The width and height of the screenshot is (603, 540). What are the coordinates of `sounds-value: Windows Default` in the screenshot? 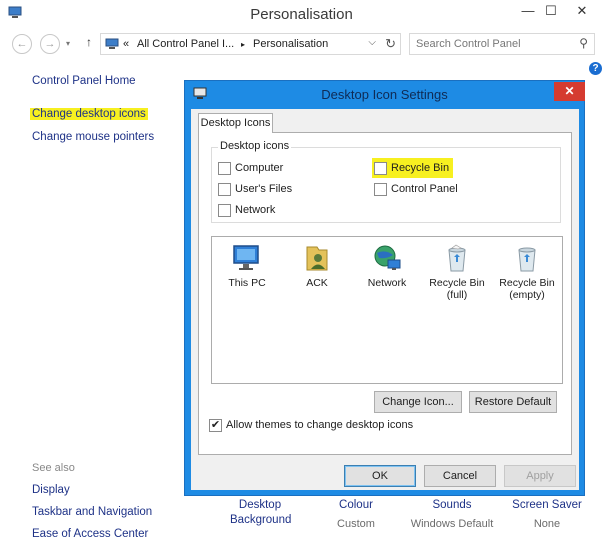 It's located at (452, 524).